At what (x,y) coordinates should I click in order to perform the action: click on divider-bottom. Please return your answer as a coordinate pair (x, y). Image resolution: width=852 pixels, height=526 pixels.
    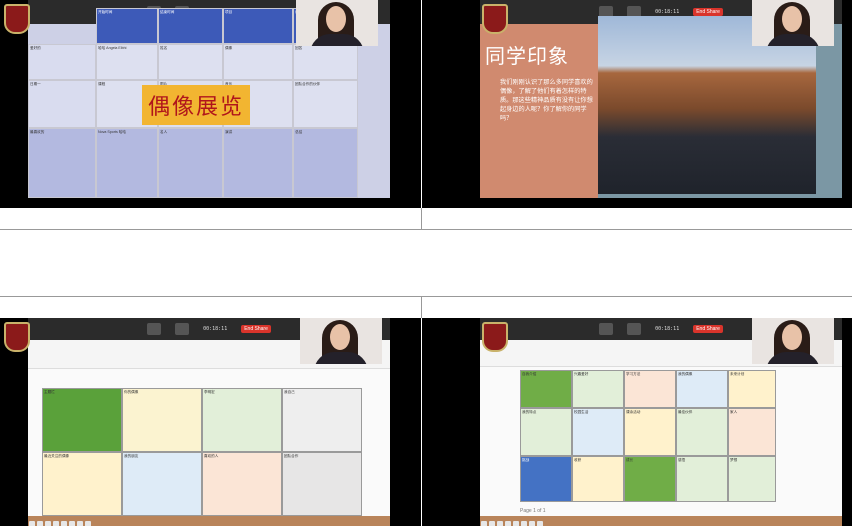
    Looking at the image, I should click on (426, 296).